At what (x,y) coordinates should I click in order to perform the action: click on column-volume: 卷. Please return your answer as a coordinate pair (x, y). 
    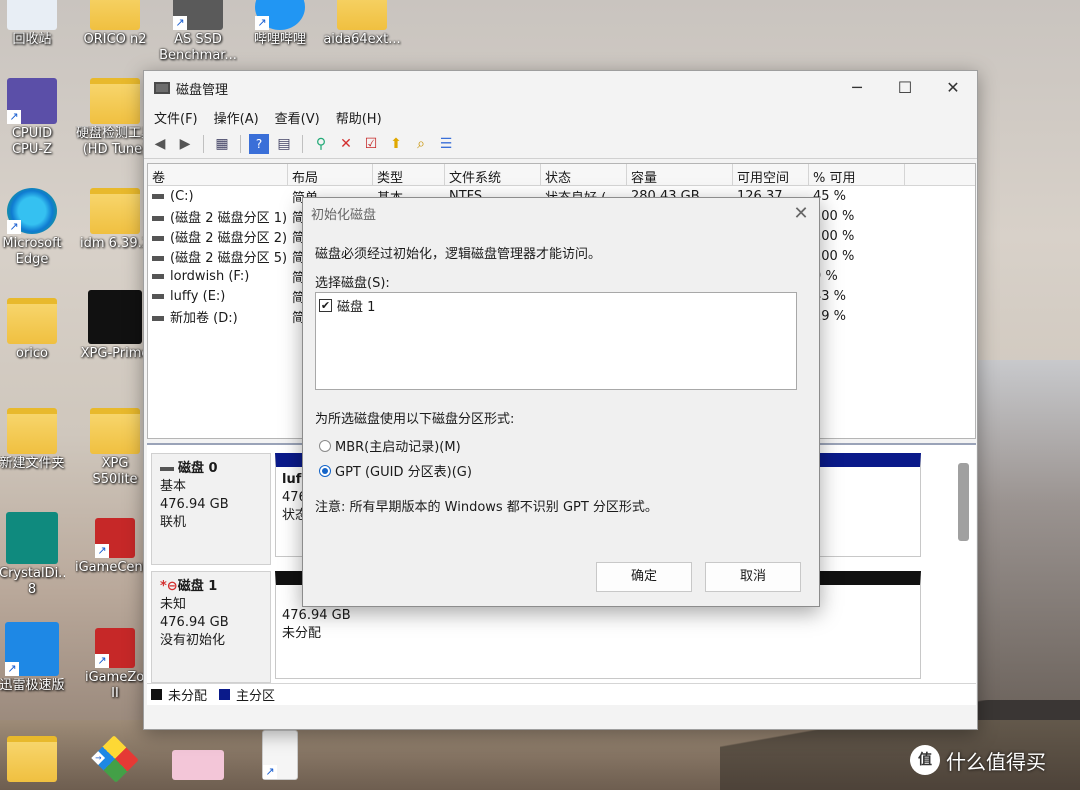
    Looking at the image, I should click on (218, 174).